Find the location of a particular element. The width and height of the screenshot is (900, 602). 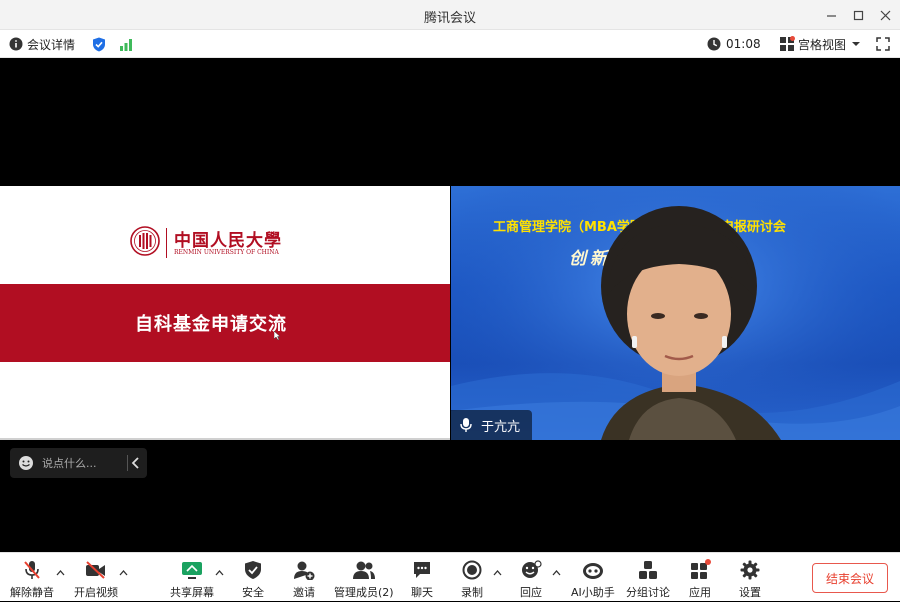

info-bar: 会议详情 01:08 宫格视图 is located at coordinates (450, 44).